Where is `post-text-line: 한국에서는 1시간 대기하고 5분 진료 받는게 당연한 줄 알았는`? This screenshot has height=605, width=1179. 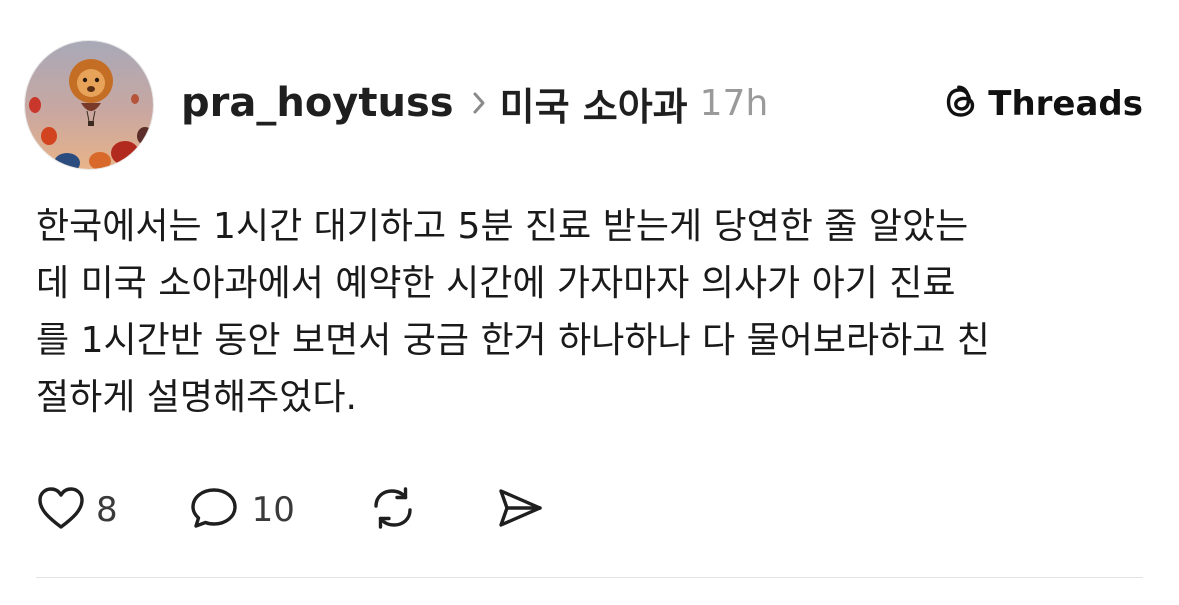 post-text-line: 한국에서는 1시간 대기하고 5분 진료 받는게 당연한 줄 알았는 is located at coordinates (502, 226).